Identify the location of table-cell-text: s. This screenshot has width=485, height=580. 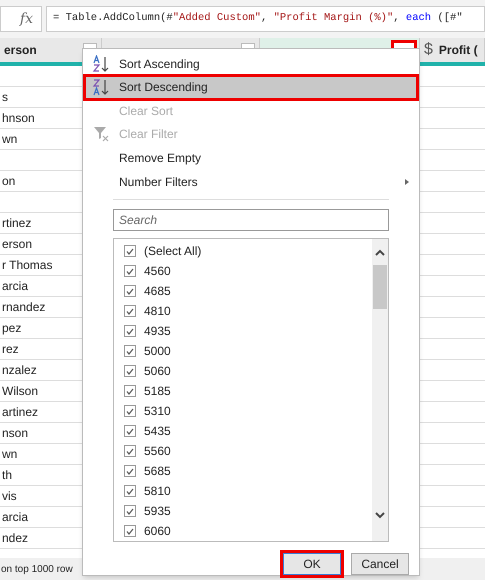
(5, 97).